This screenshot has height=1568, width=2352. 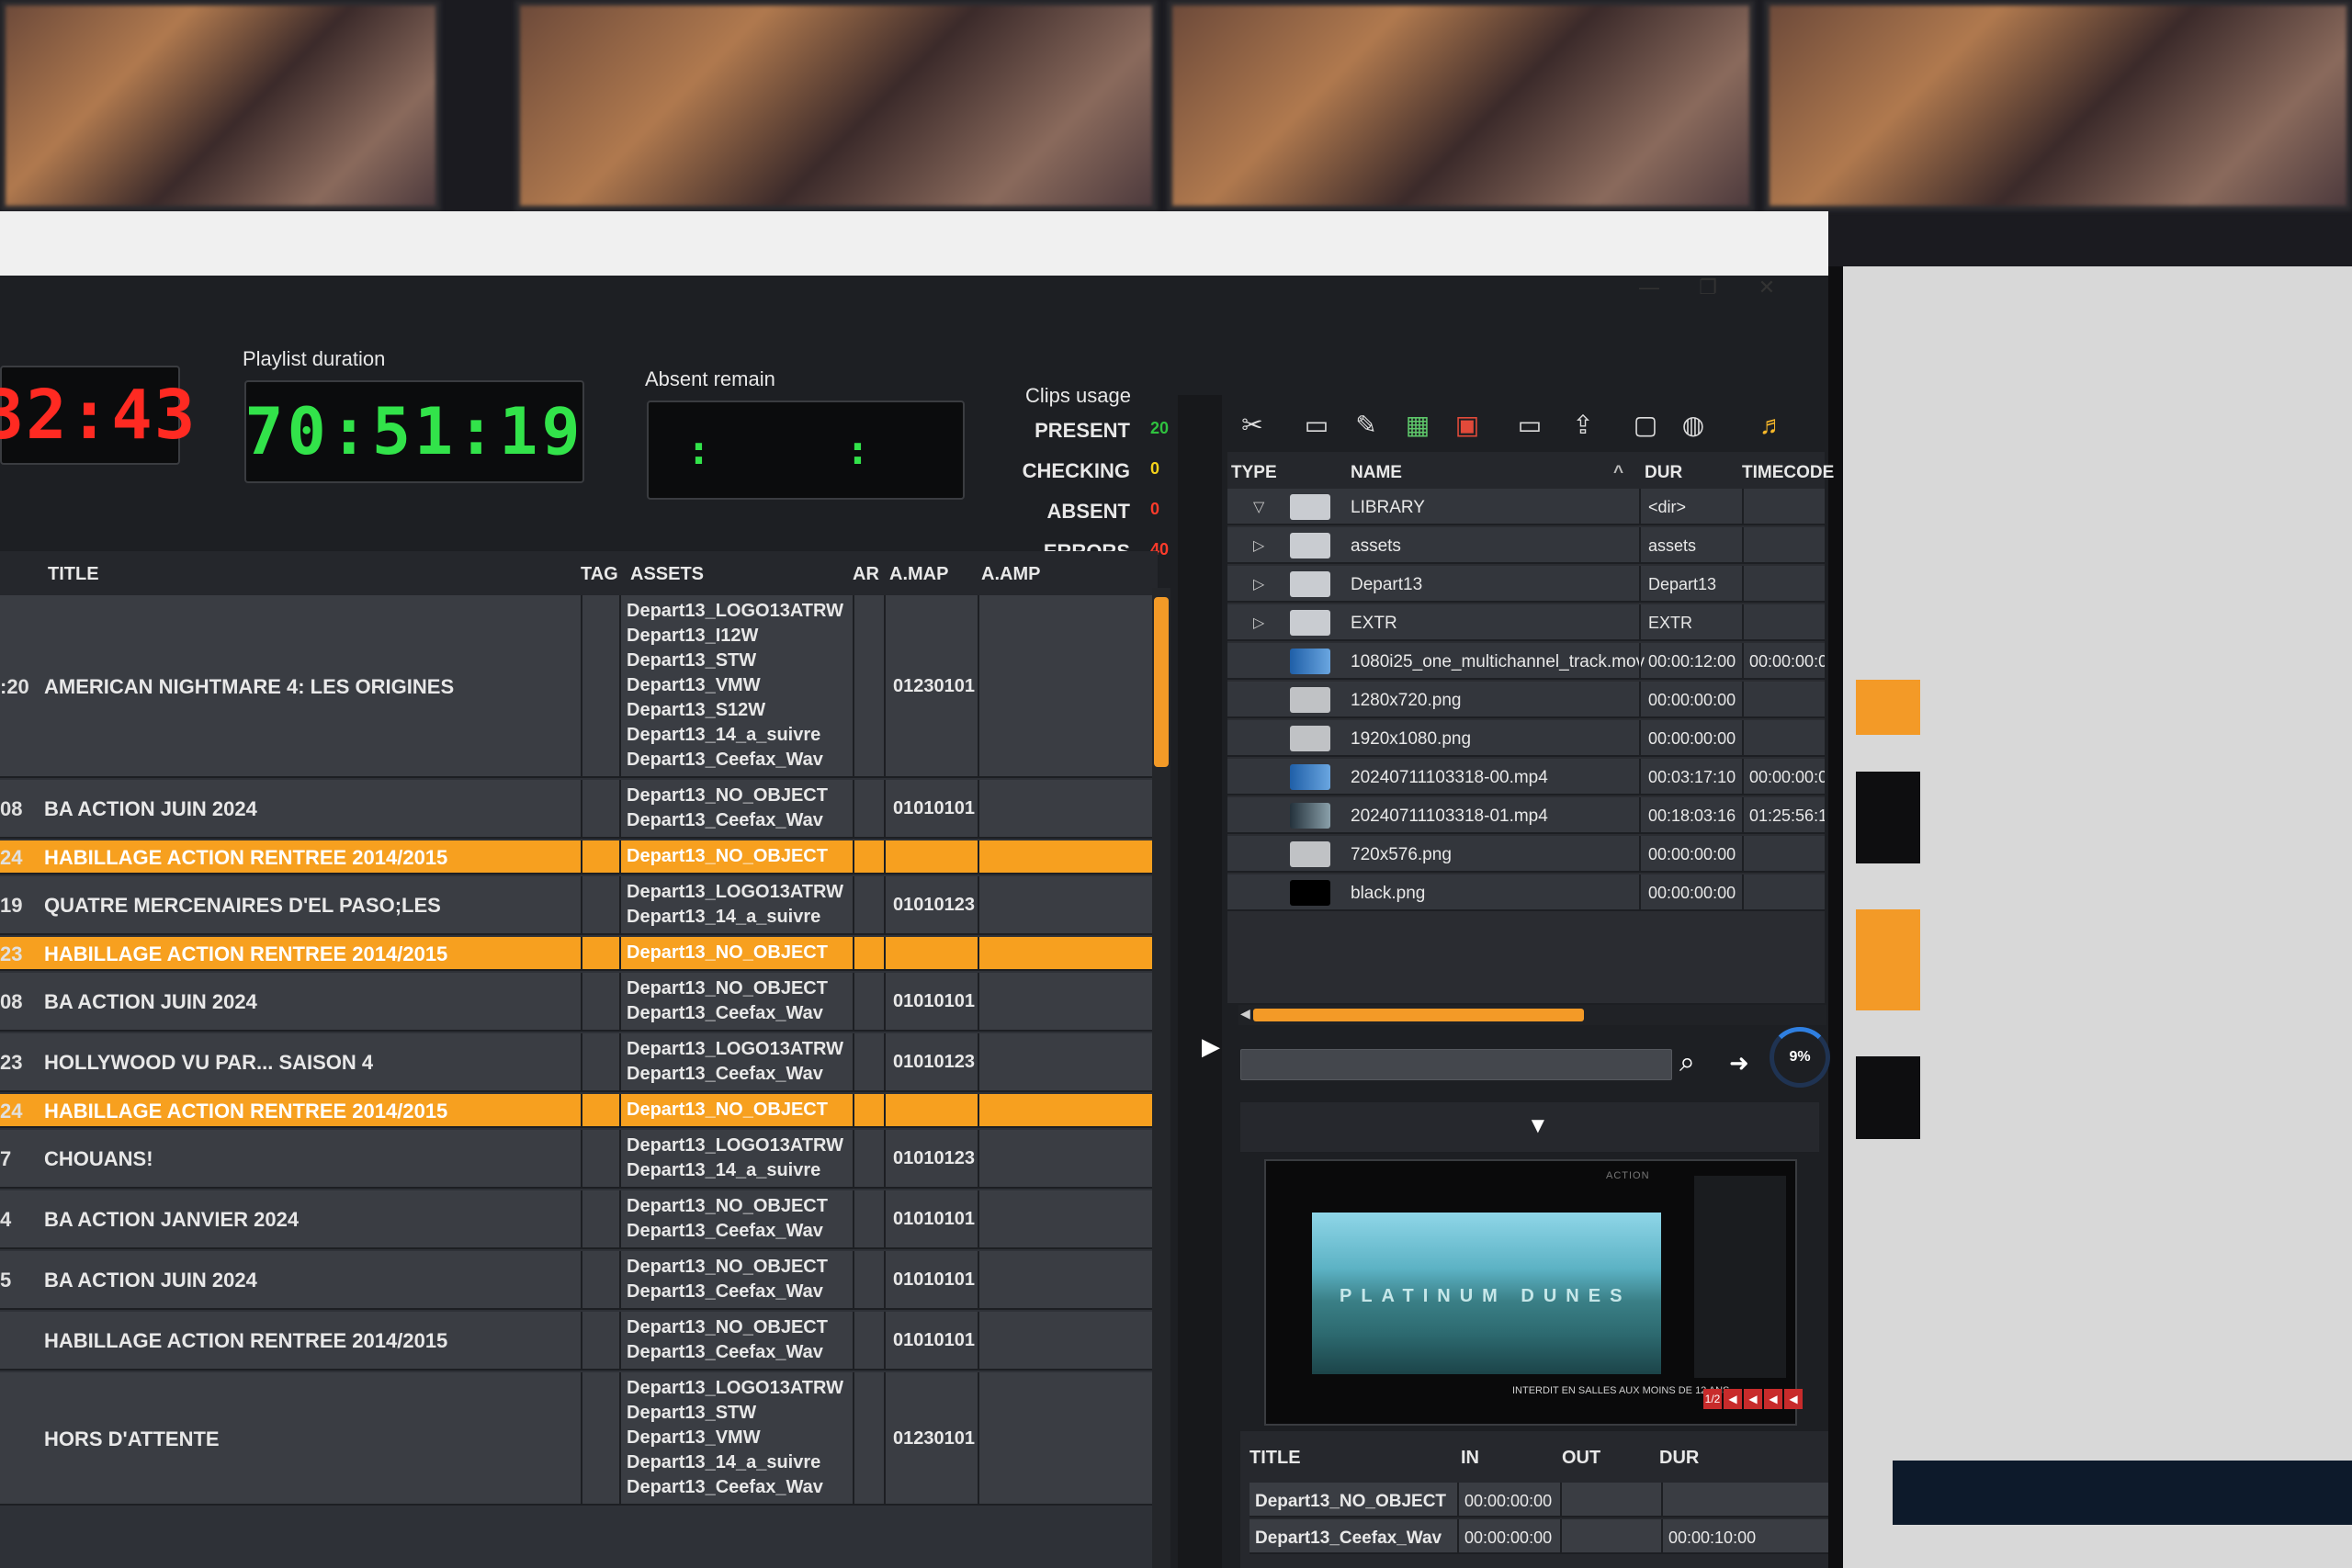 I want to click on arrow-right-icon: ➜, so click(x=1739, y=1063).